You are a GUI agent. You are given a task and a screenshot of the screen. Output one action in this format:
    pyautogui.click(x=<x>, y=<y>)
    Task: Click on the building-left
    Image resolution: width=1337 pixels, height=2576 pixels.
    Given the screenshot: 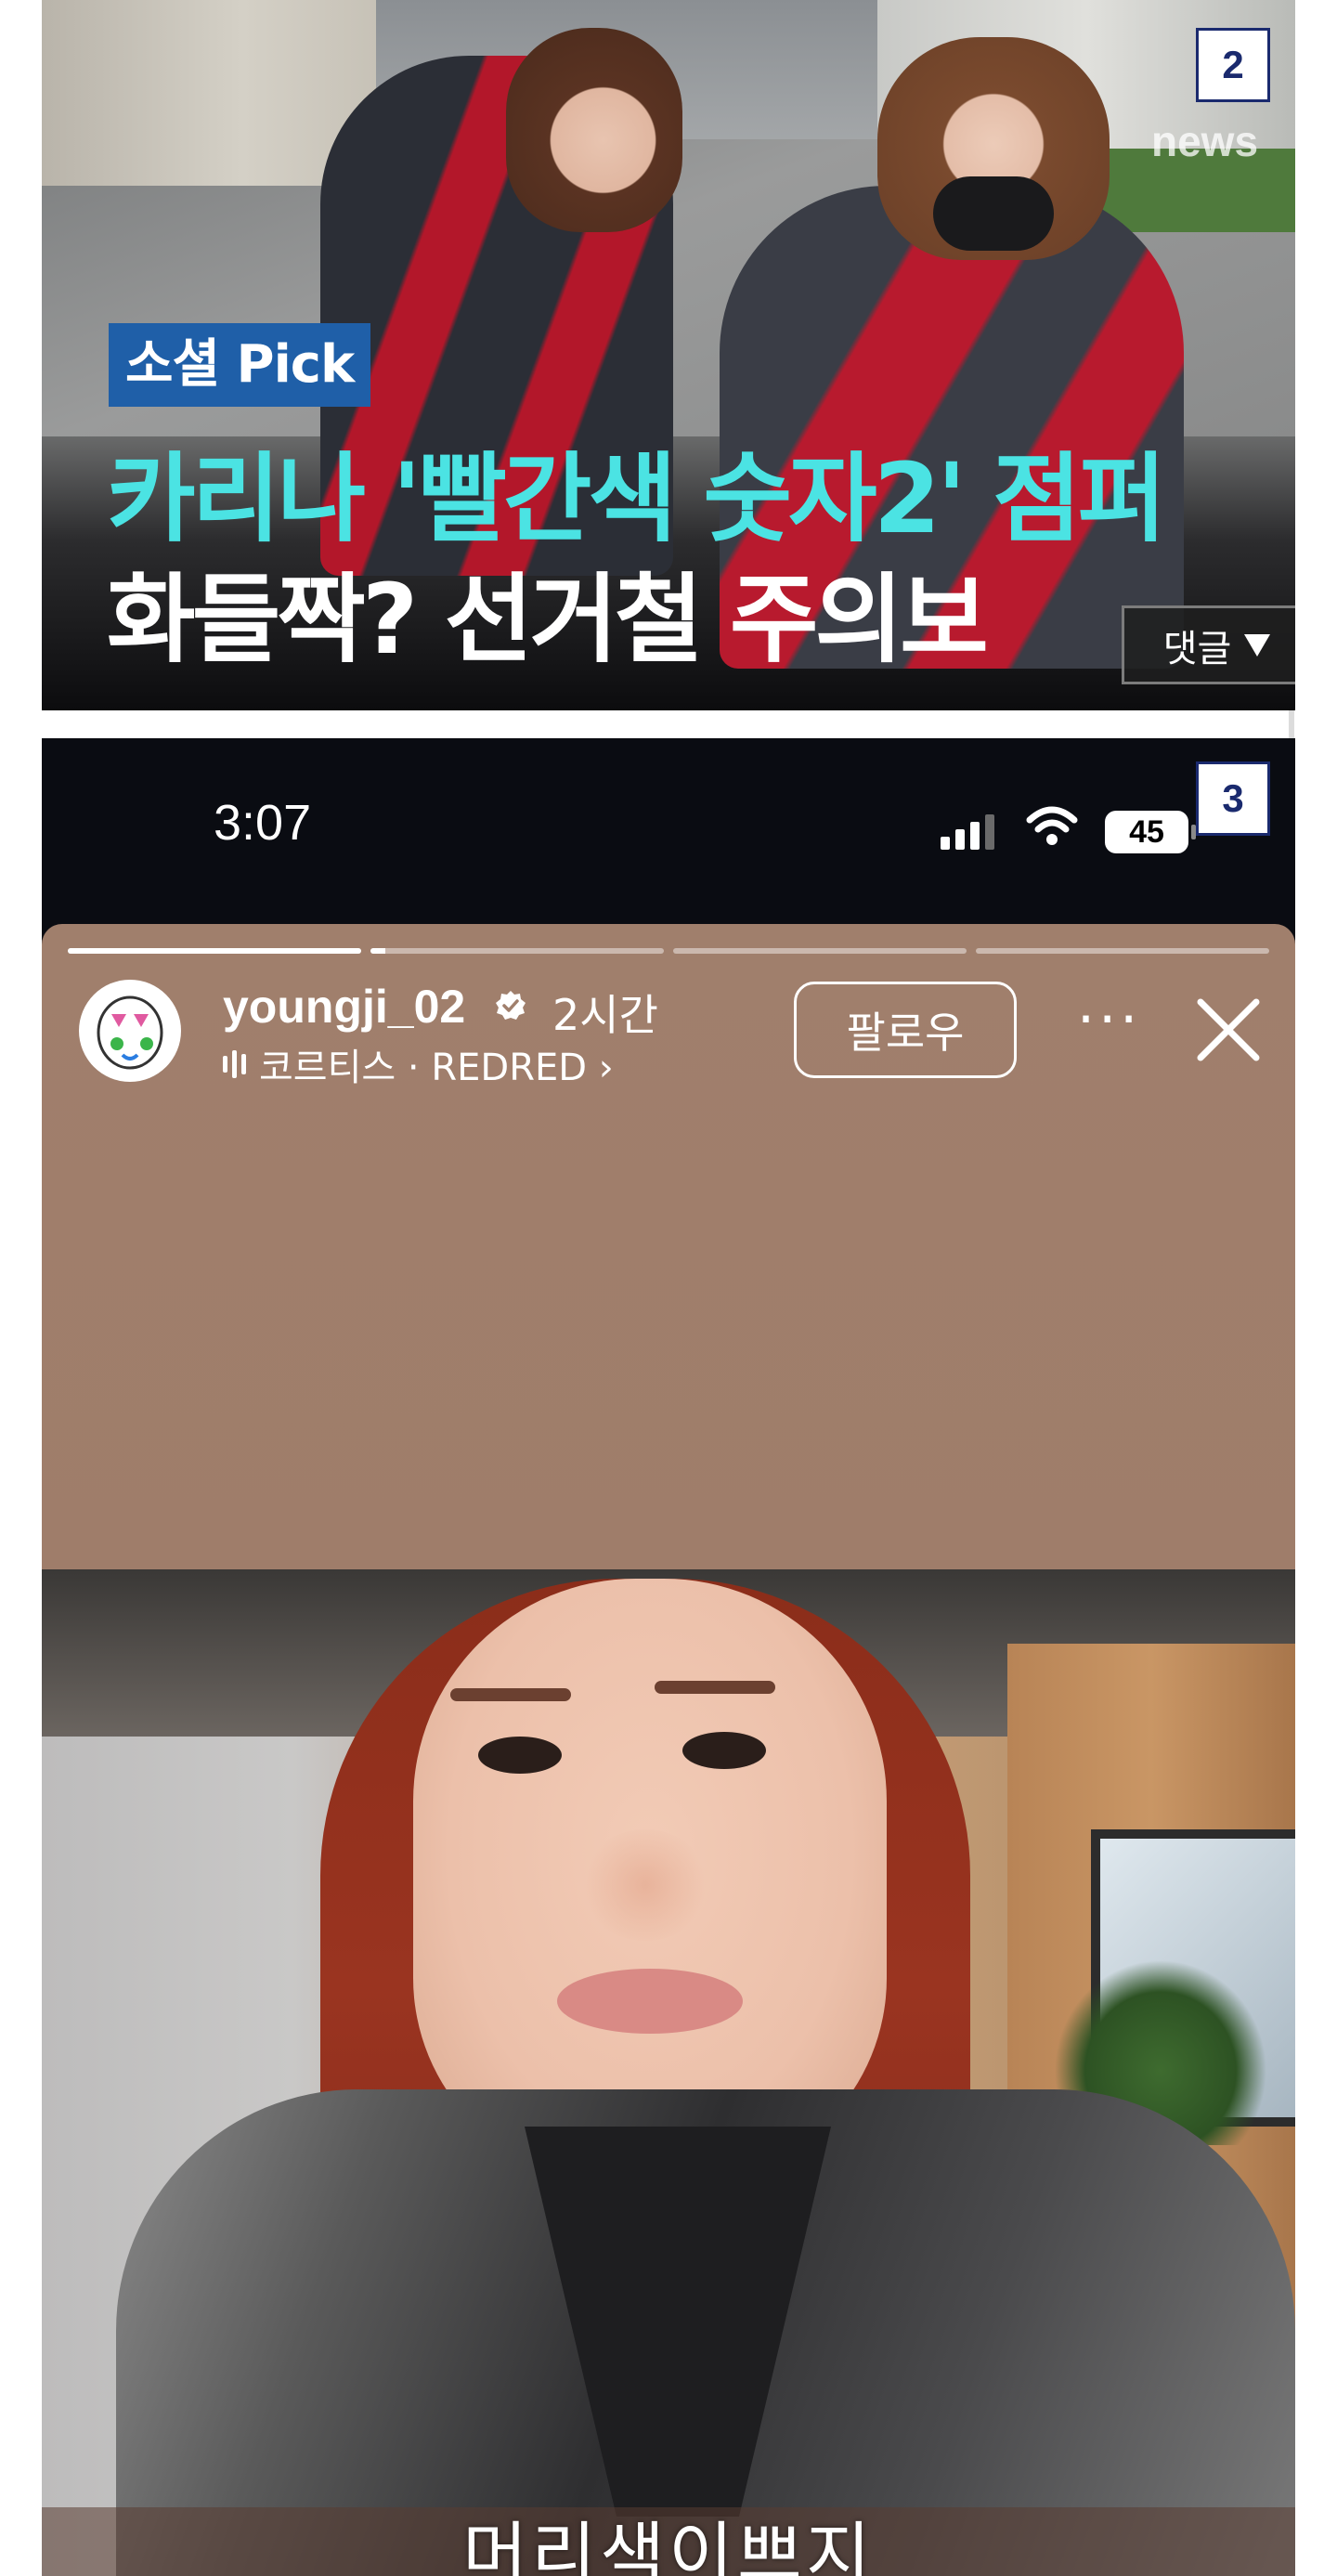 What is the action you would take?
    pyautogui.click(x=209, y=93)
    